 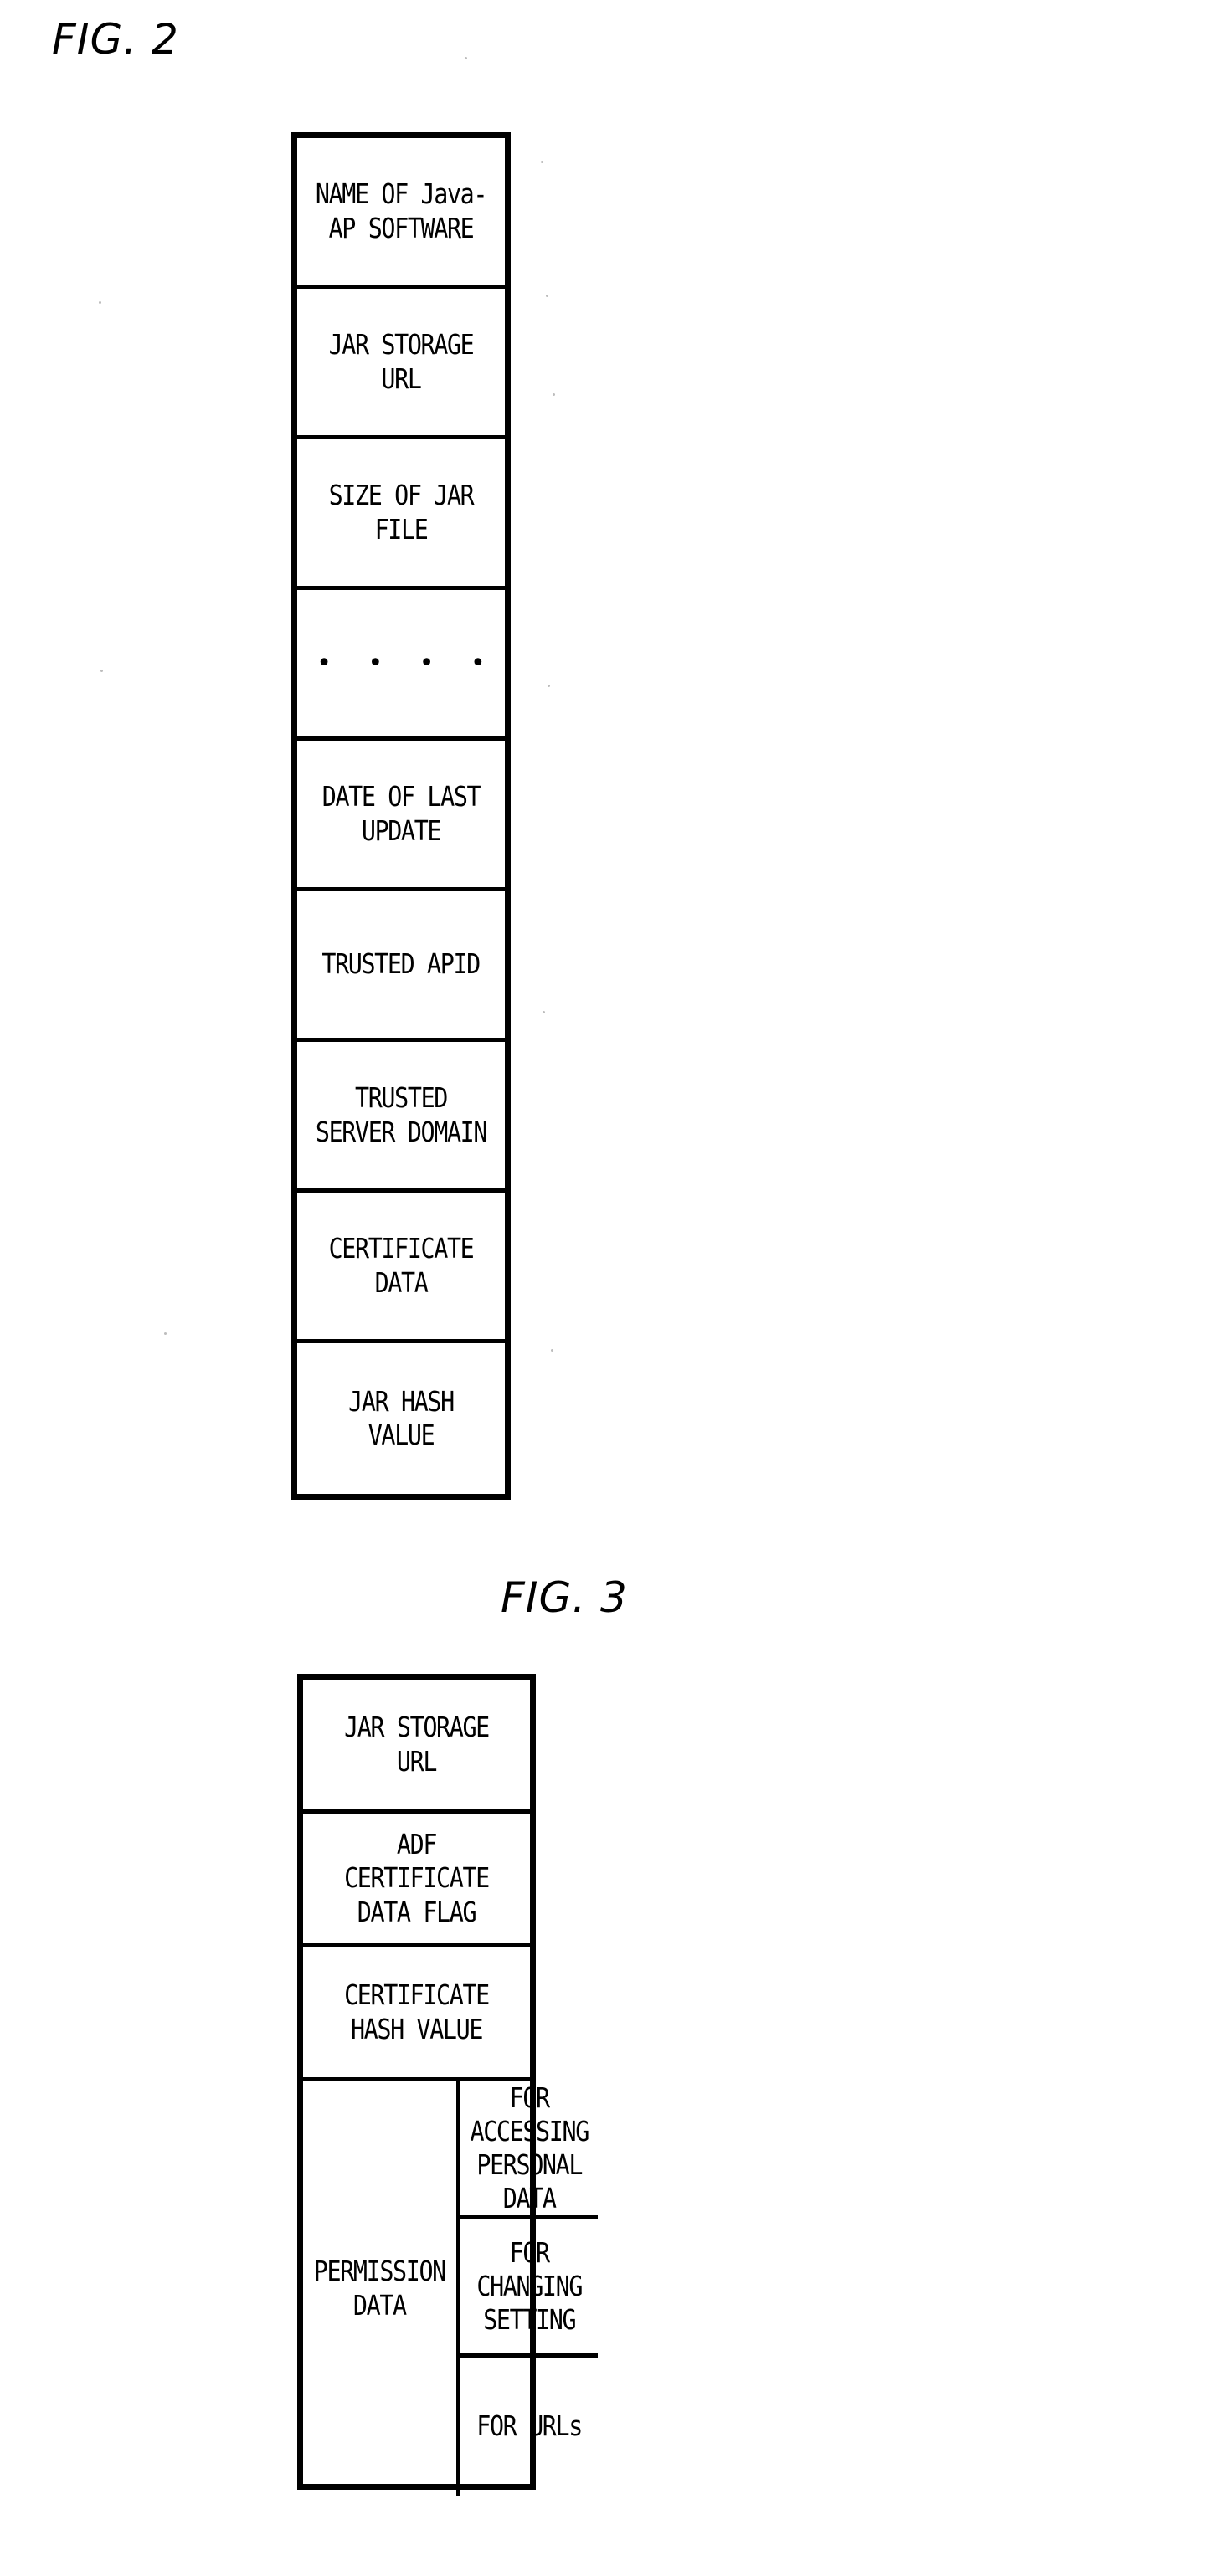 I want to click on table-row: FOR CHANGING SETTING, so click(x=529, y=2288).